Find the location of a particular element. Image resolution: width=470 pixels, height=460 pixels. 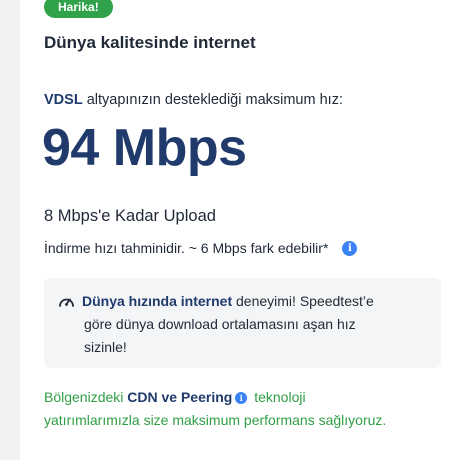

note-bold: Dünya hızında internet is located at coordinates (157, 301).